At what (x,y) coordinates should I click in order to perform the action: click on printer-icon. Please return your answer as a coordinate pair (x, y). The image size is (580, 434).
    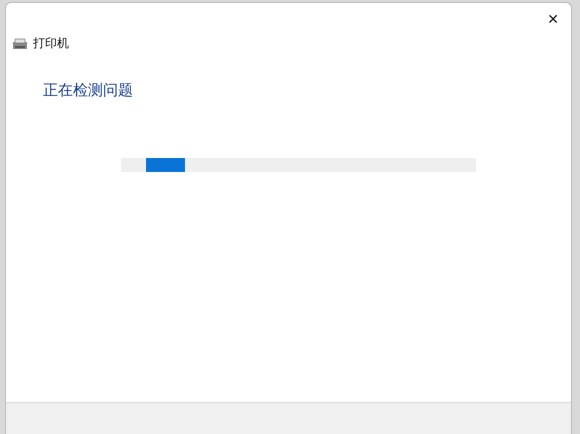
    Looking at the image, I should click on (20, 44).